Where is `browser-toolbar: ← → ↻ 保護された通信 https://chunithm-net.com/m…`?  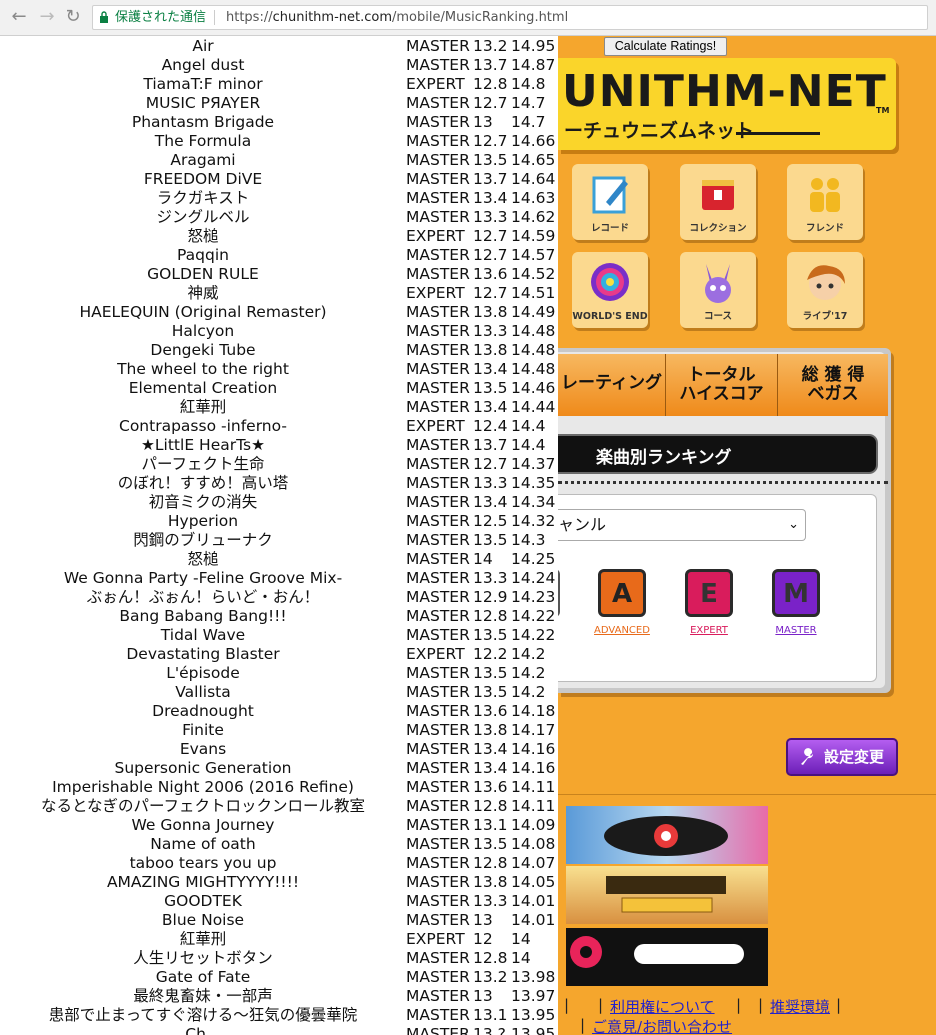 browser-toolbar: ← → ↻ 保護された通信 https://chunithm-net.com/m… is located at coordinates (468, 18).